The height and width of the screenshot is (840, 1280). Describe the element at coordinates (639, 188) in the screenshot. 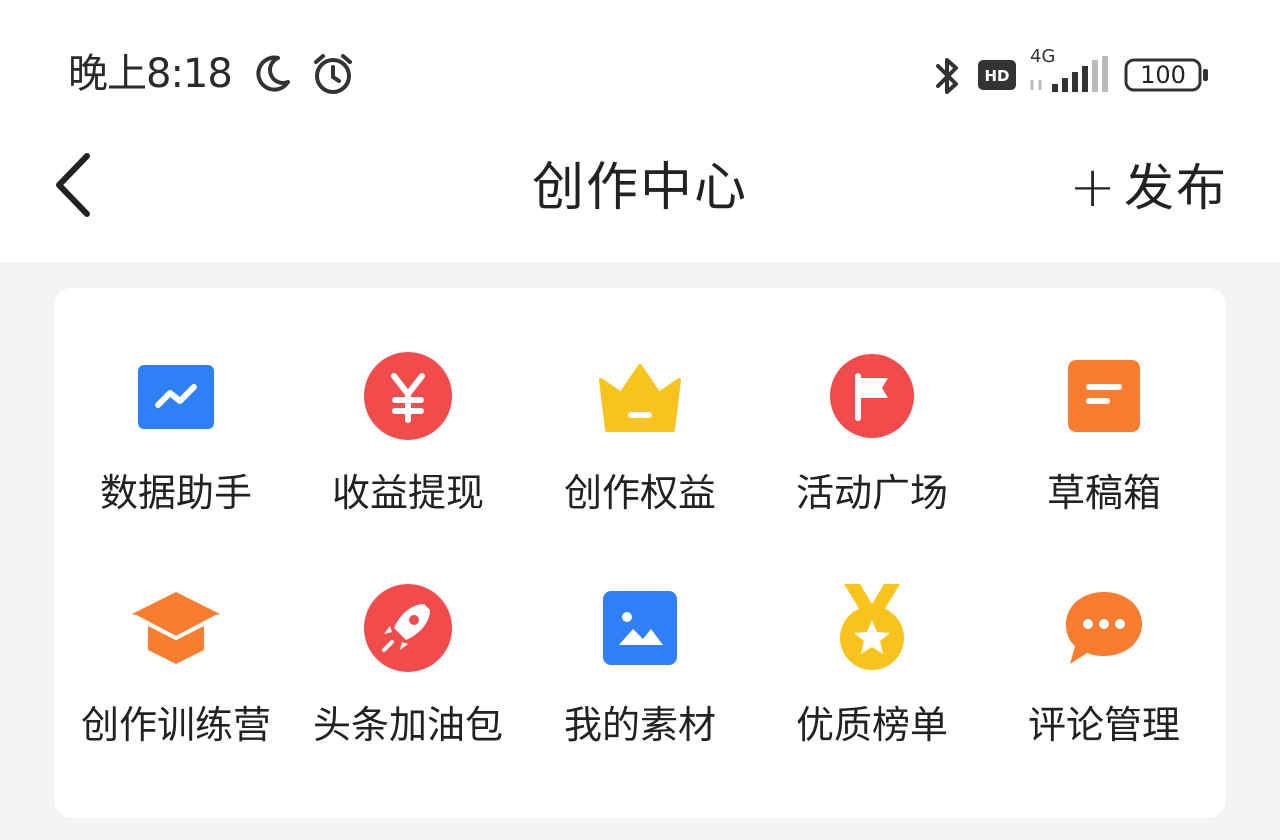

I see `page-title: 创作中心` at that location.